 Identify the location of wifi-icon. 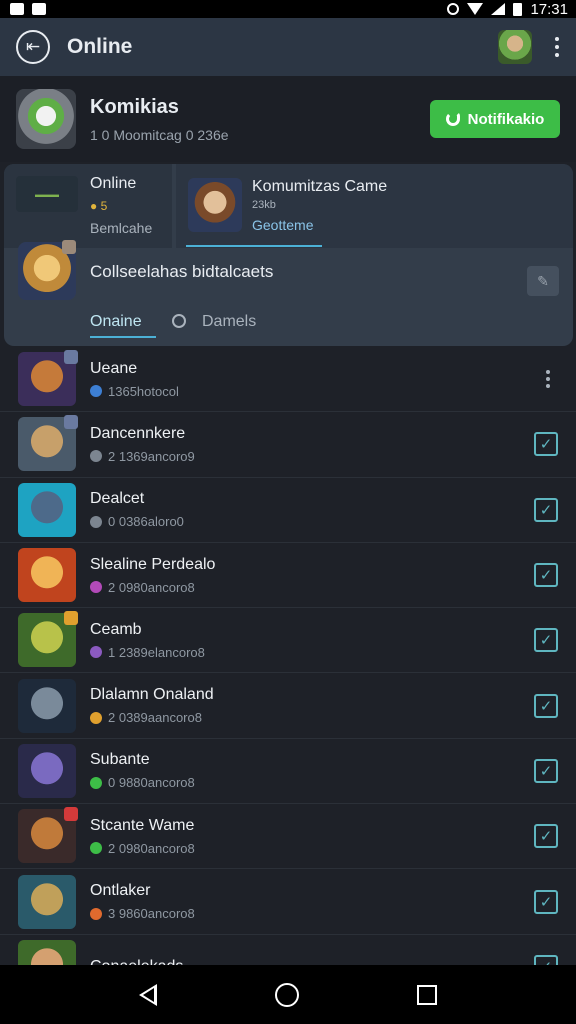
(475, 9).